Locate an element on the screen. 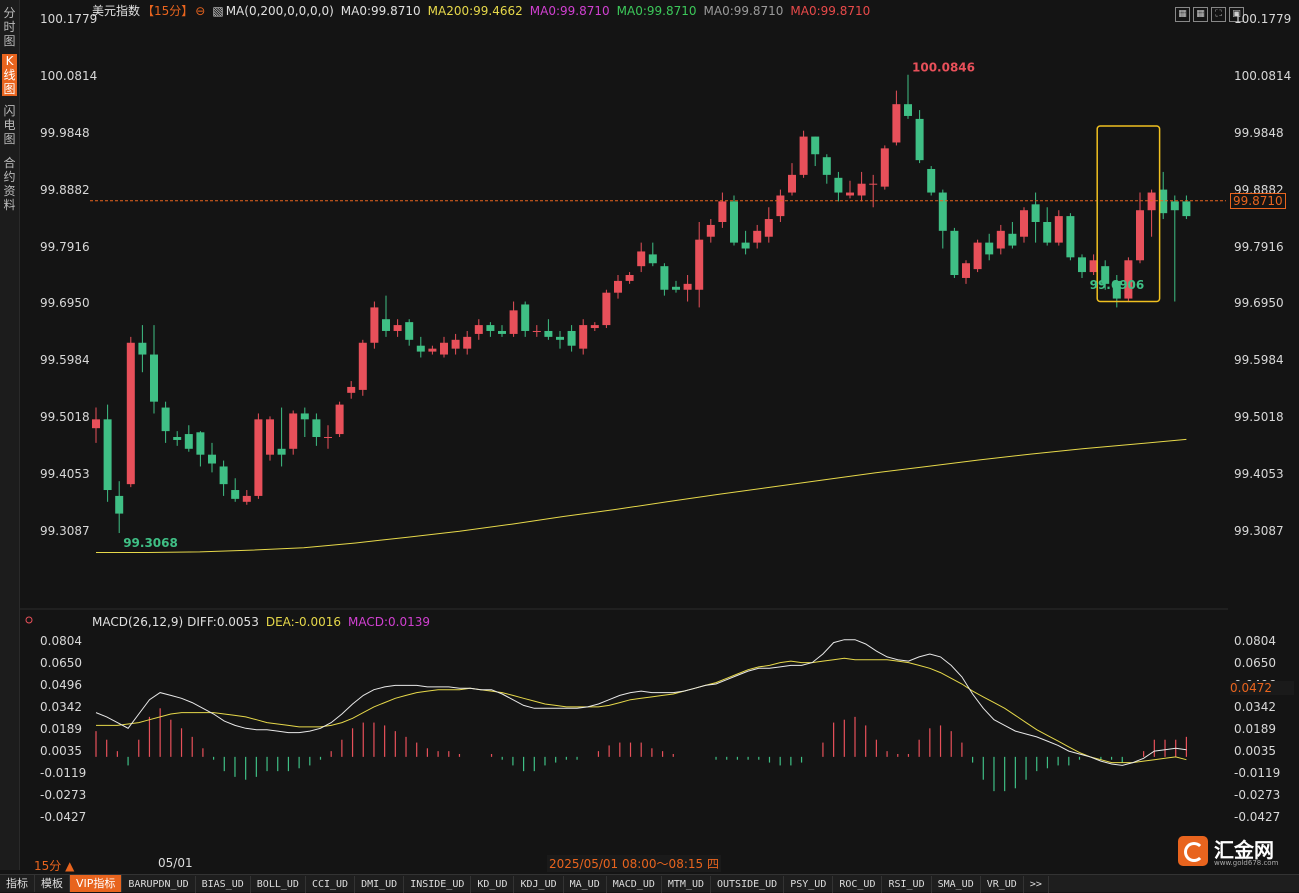  macd-tick-right: -0.0119 is located at coordinates (1257, 772).